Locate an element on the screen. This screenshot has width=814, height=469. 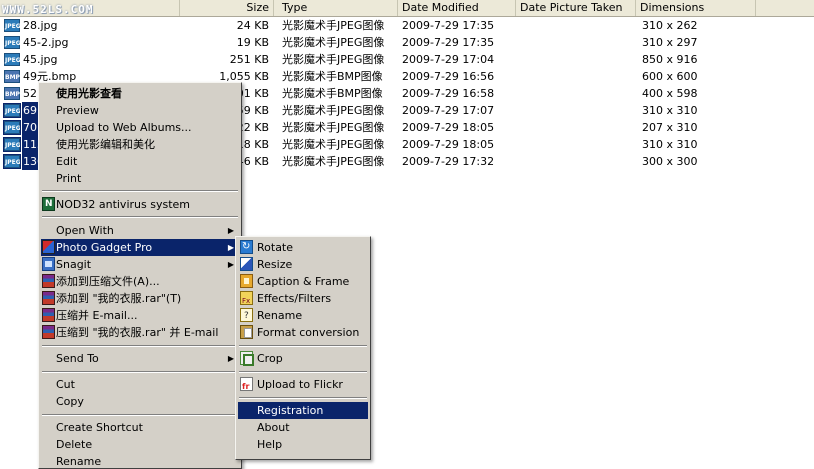
photo-gadget-icon is located at coordinates (48, 247).